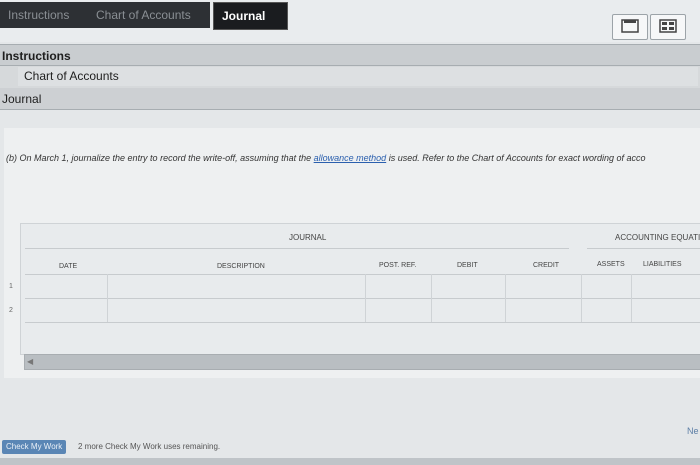  I want to click on remaining-uses-text: 2 more Check My Work uses remaining., so click(149, 446).